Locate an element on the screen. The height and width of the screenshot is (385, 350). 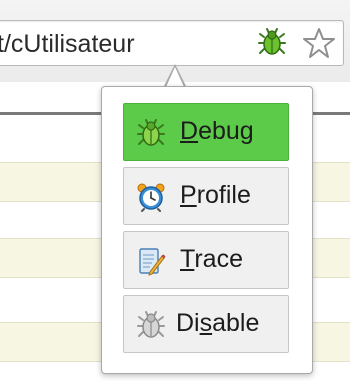
address-bar: t/cUtilisateur is located at coordinates (172, 43).